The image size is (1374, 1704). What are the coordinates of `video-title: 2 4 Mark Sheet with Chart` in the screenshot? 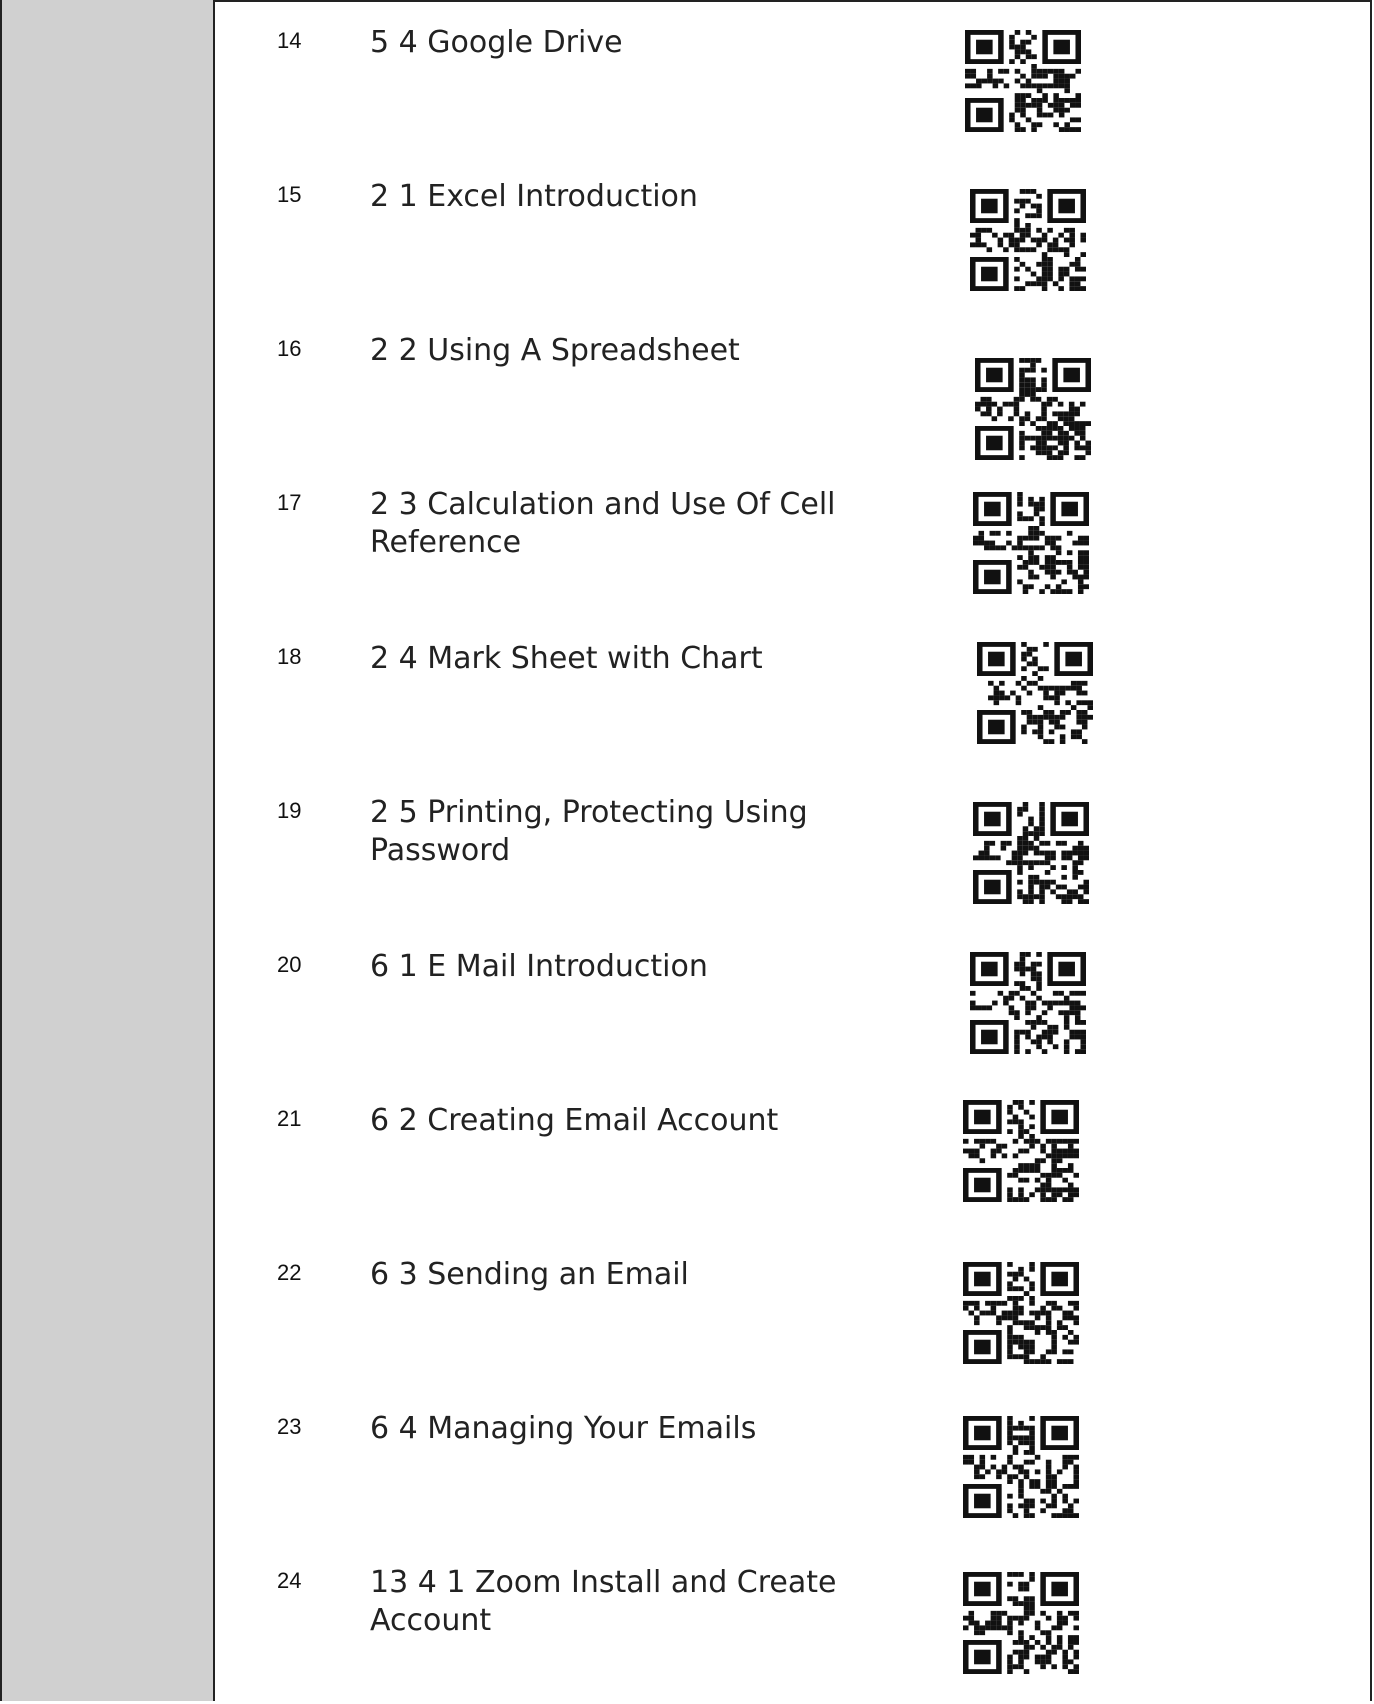 It's located at (566, 658).